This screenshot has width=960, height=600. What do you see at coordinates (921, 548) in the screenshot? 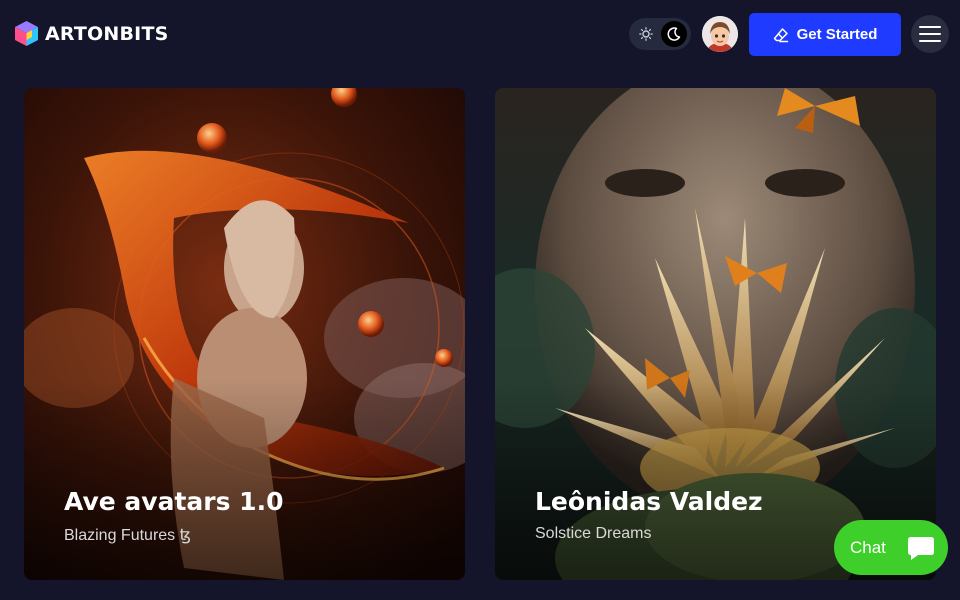
I see `chat-bubble-icon` at bounding box center [921, 548].